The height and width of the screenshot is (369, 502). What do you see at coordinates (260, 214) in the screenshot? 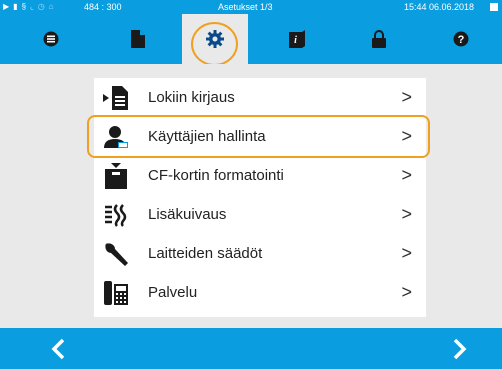
I see `menu-item-drying: Lisäkuivaus >` at bounding box center [260, 214].